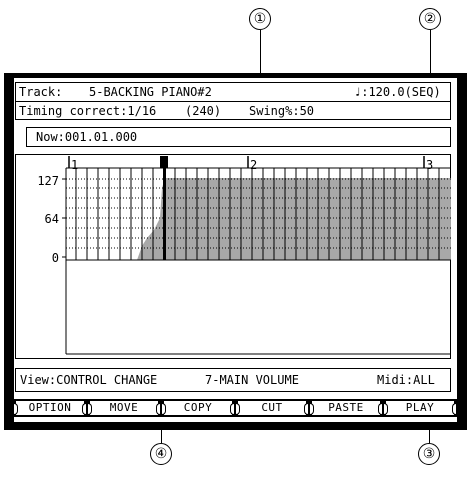 The image size is (473, 501). I want to click on softkey-bar: OPTION MOVE COPY CUT PASTE PLAY, so click(235, 408).